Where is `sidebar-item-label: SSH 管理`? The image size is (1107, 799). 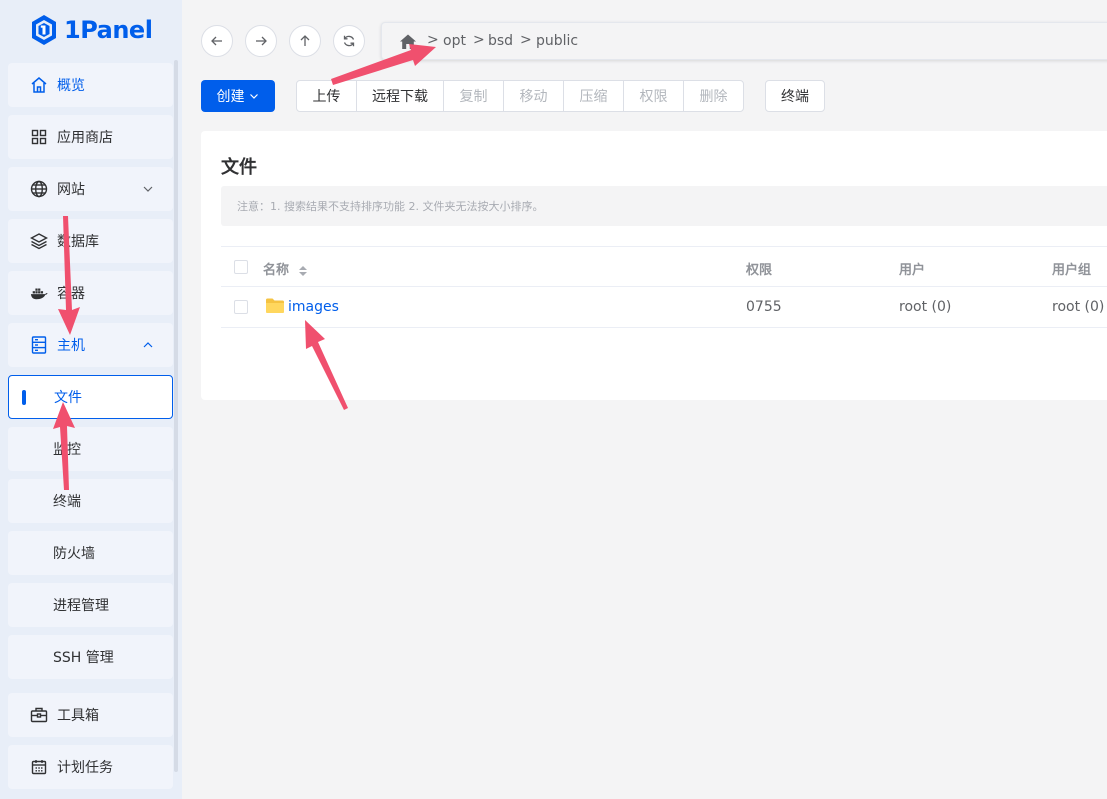 sidebar-item-label: SSH 管理 is located at coordinates (83, 658).